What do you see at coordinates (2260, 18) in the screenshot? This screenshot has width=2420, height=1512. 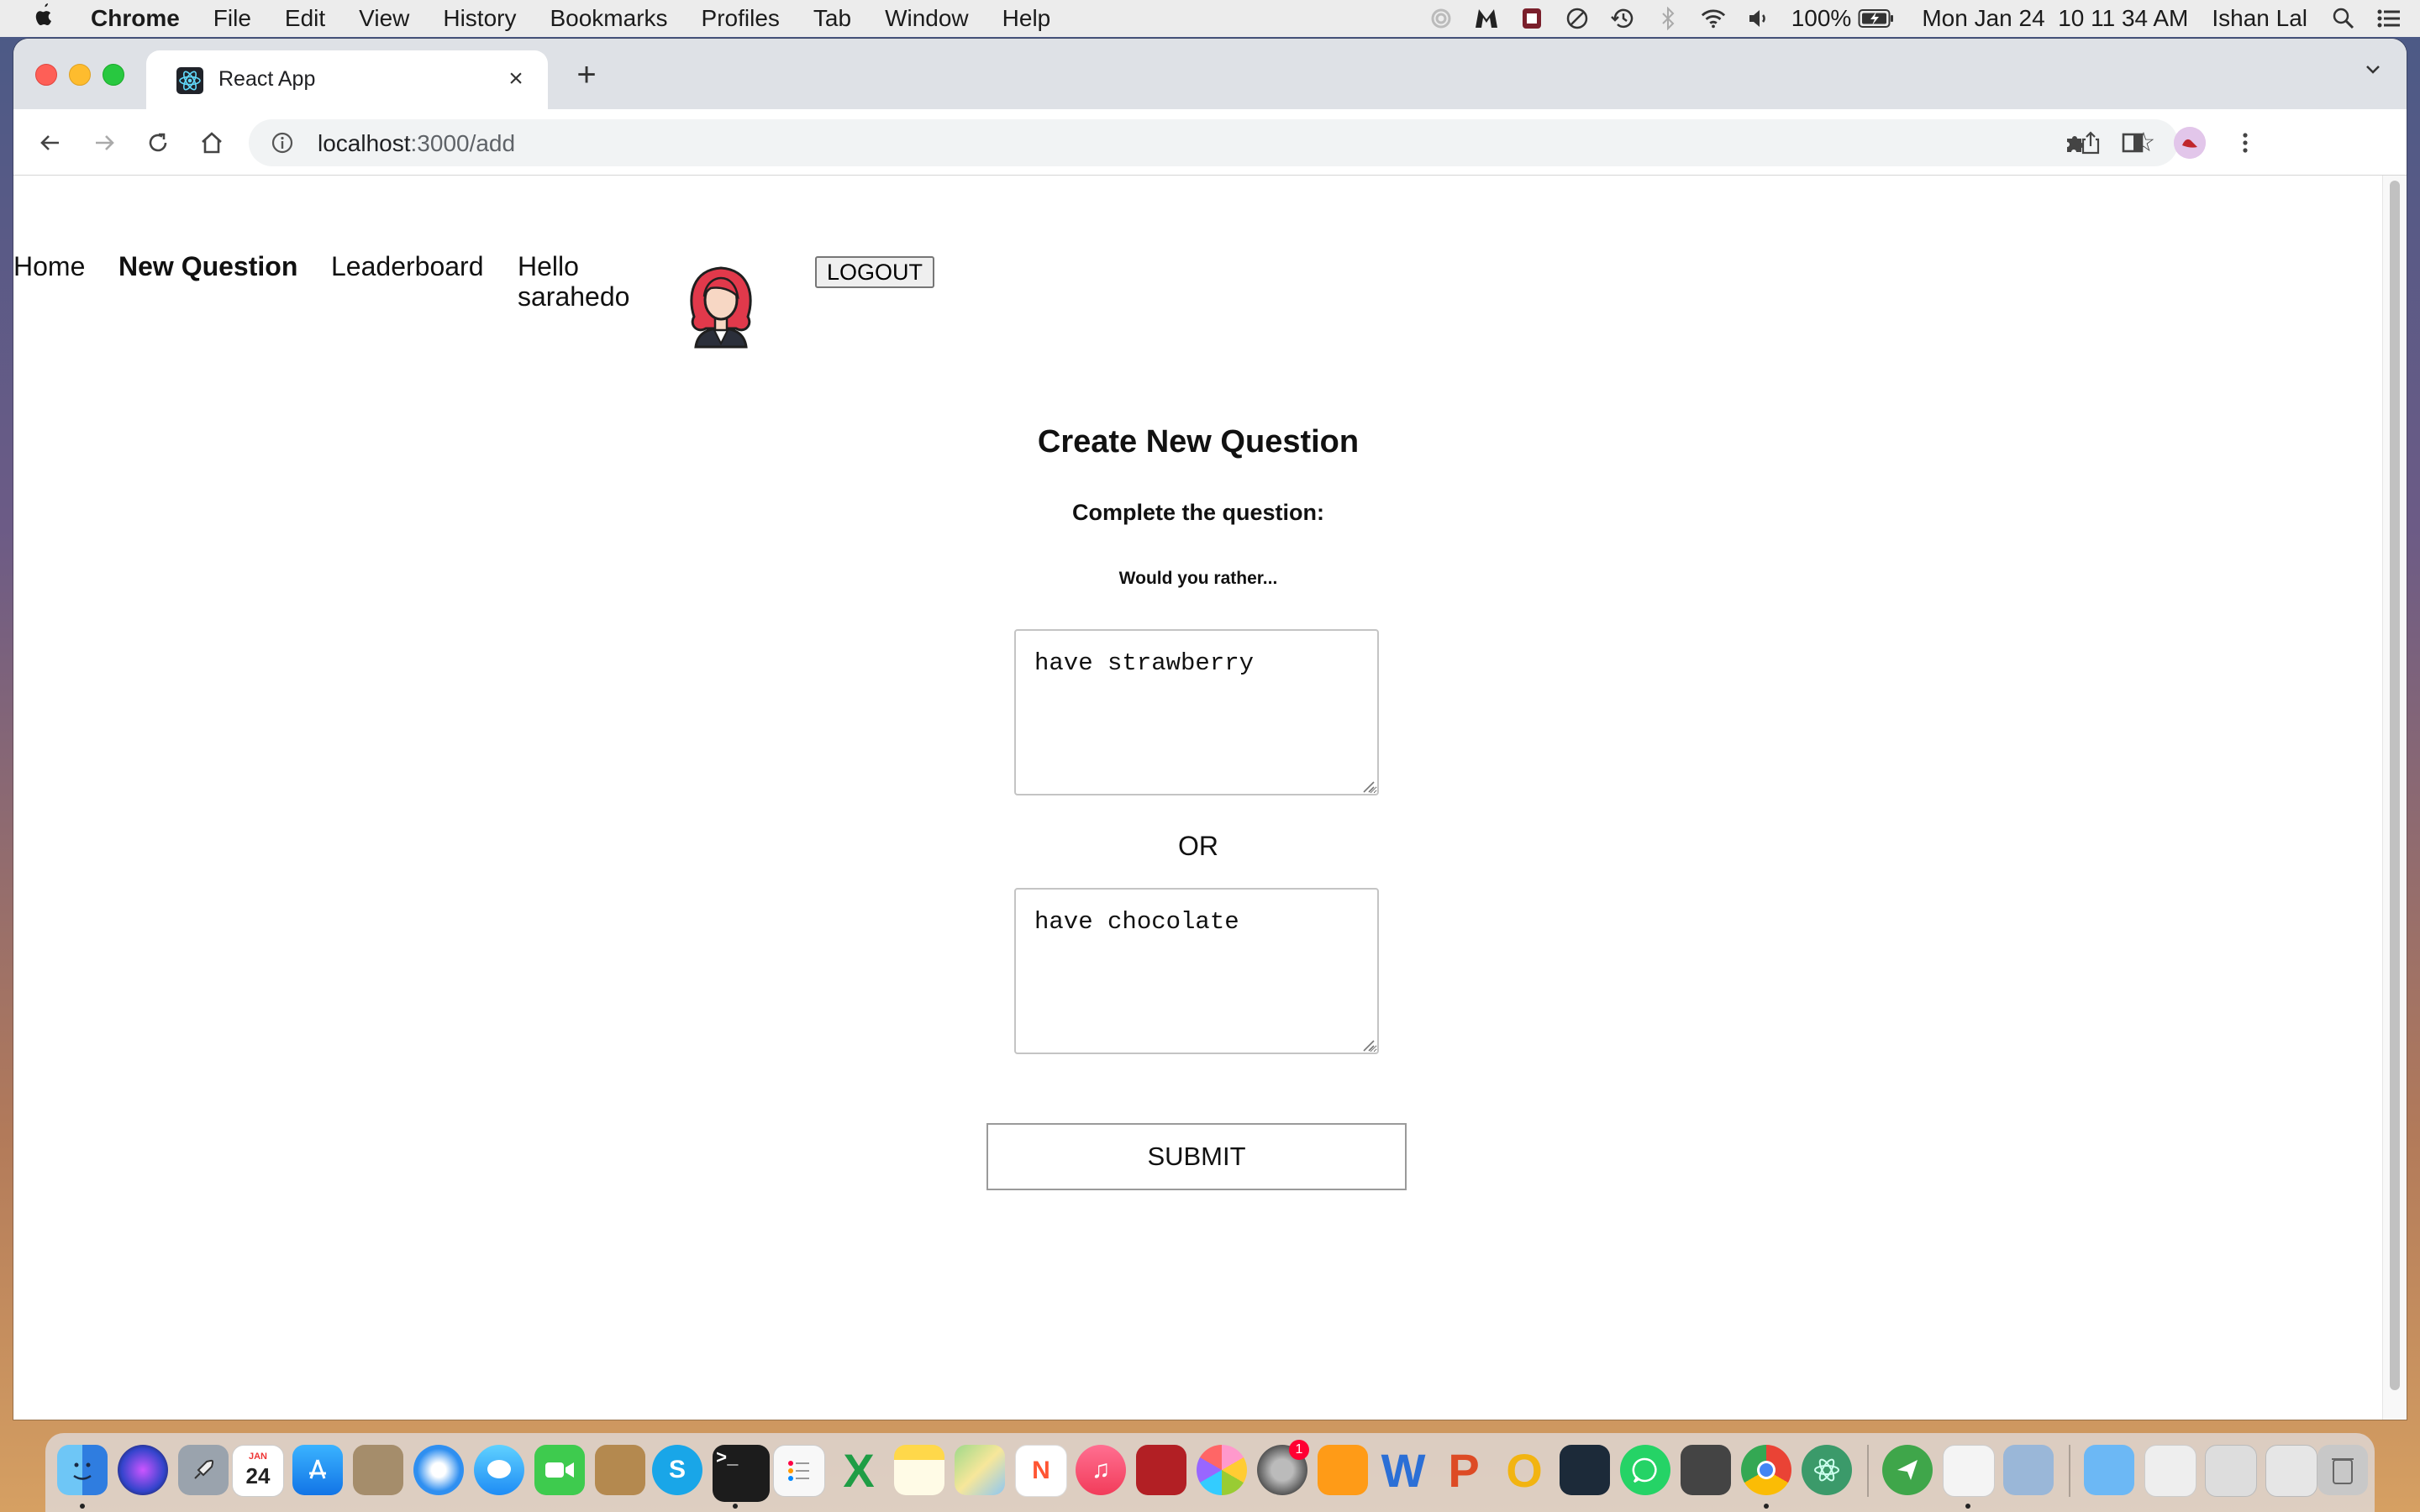 I see `menubar-user: Ishan Lal` at bounding box center [2260, 18].